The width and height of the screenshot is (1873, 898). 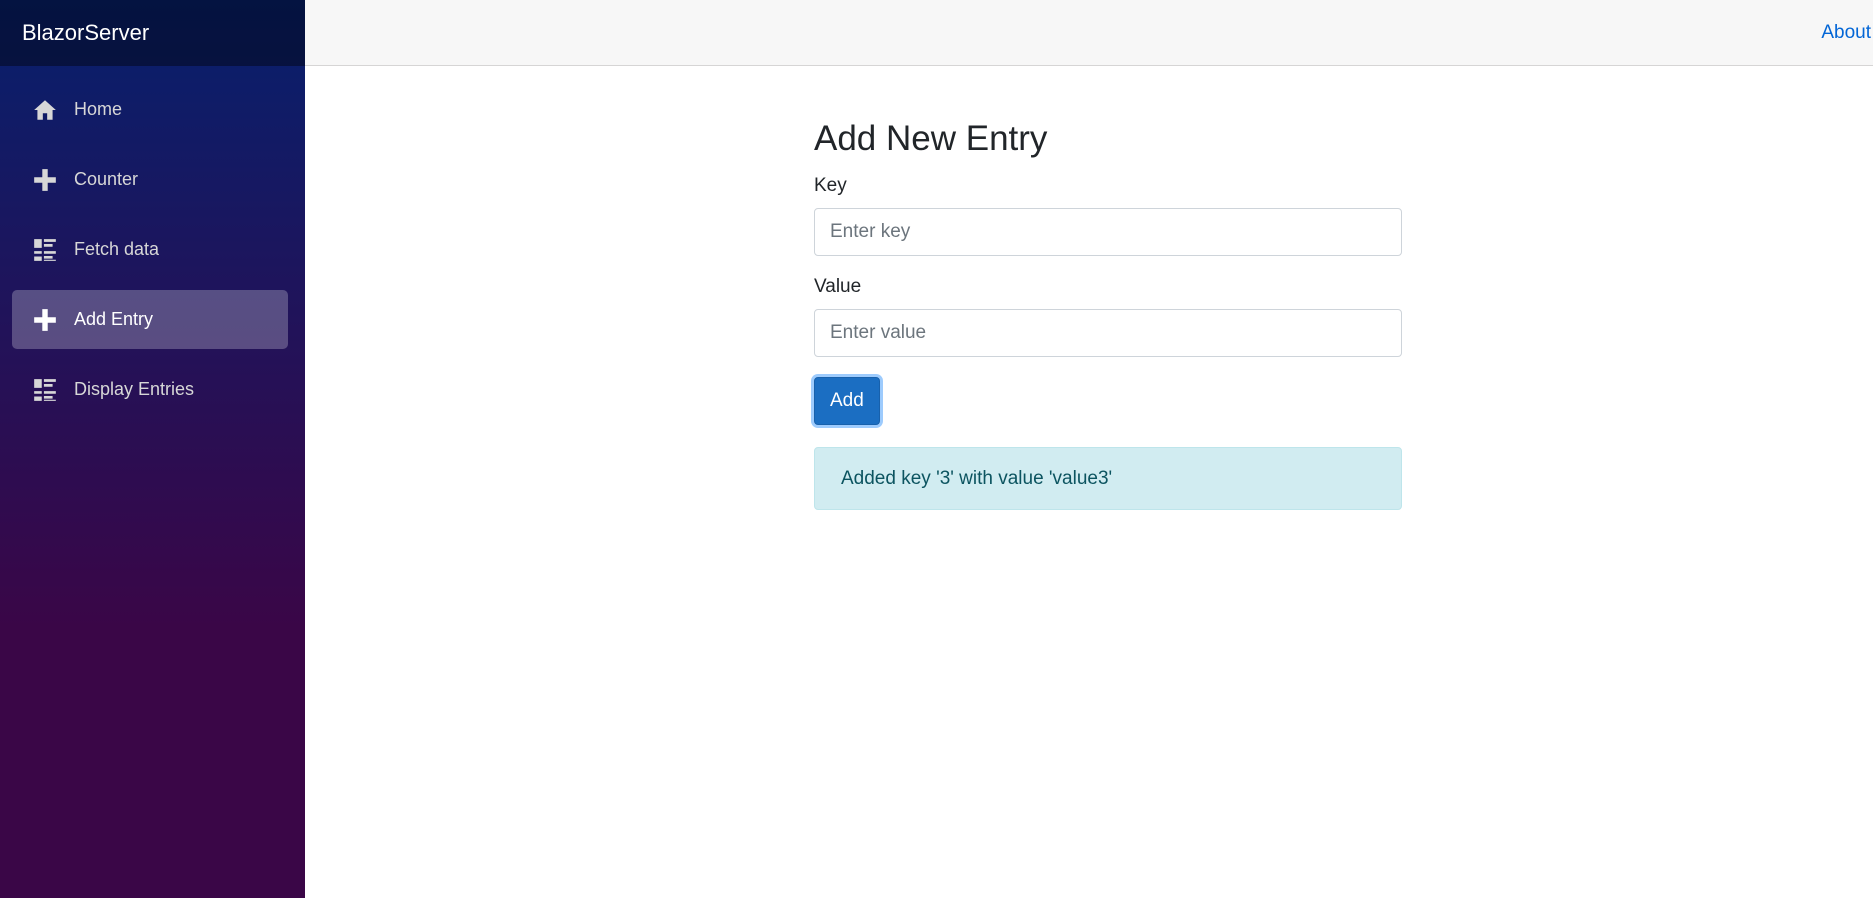 I want to click on nav-link-display-entries: Display Entries, so click(x=150, y=389).